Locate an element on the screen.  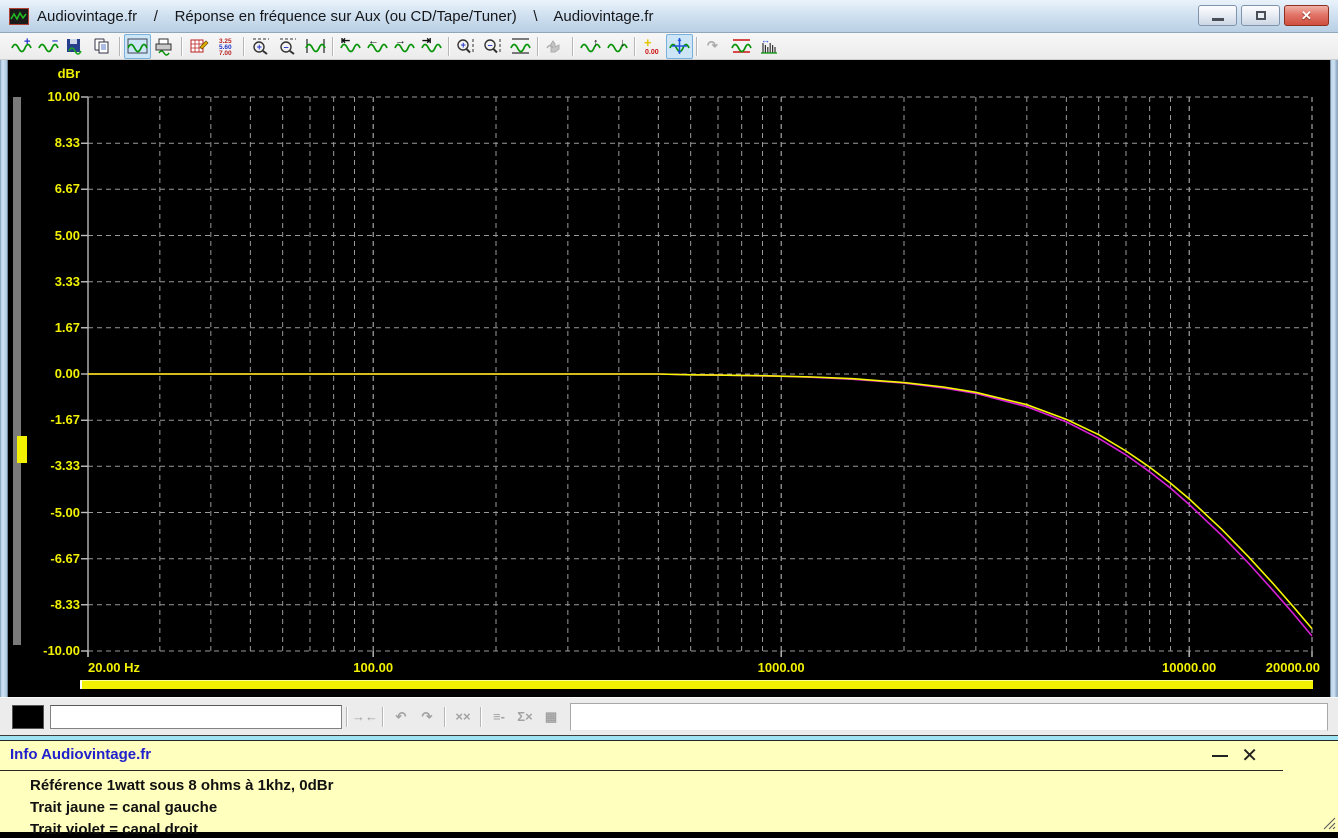
pan-curve-button is located at coordinates (555, 46).